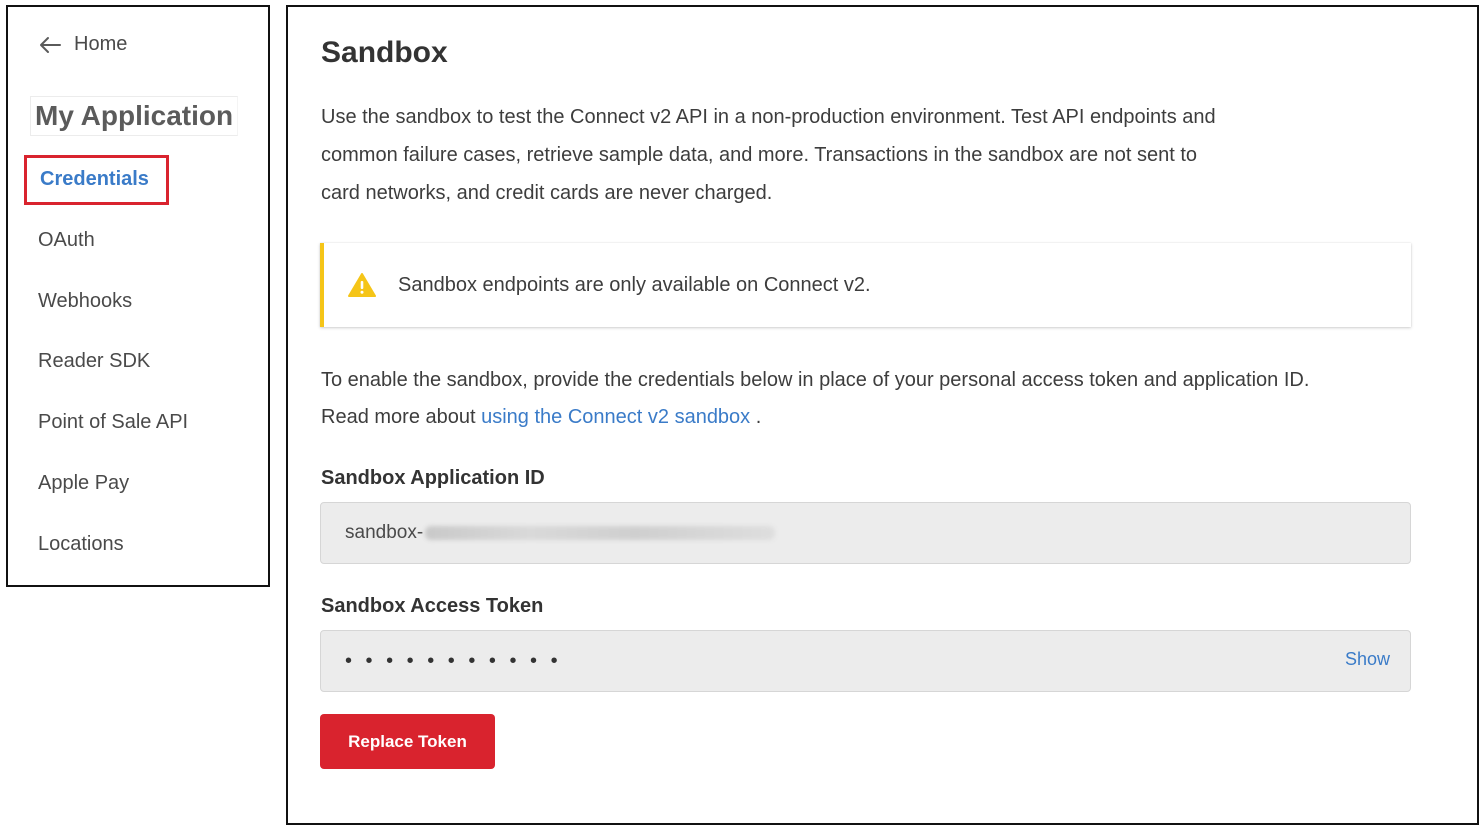 The height and width of the screenshot is (825, 1483). What do you see at coordinates (134, 116) in the screenshot?
I see `app-title: My Application` at bounding box center [134, 116].